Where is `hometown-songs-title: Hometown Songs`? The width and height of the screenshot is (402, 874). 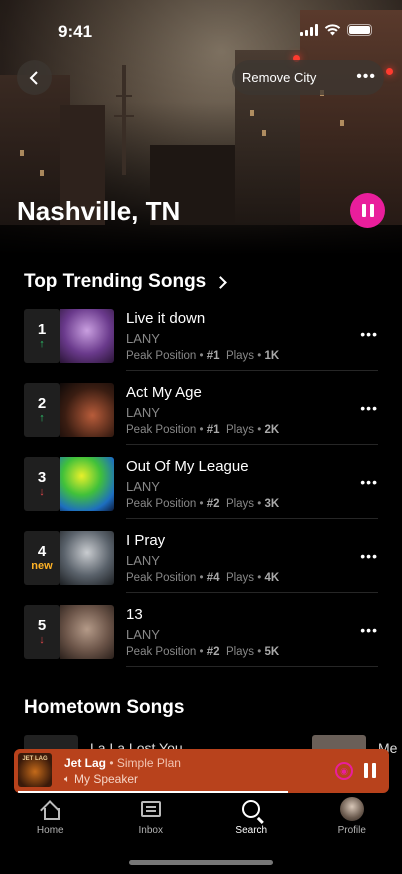
hometown-songs-title: Hometown Songs is located at coordinates (104, 707).